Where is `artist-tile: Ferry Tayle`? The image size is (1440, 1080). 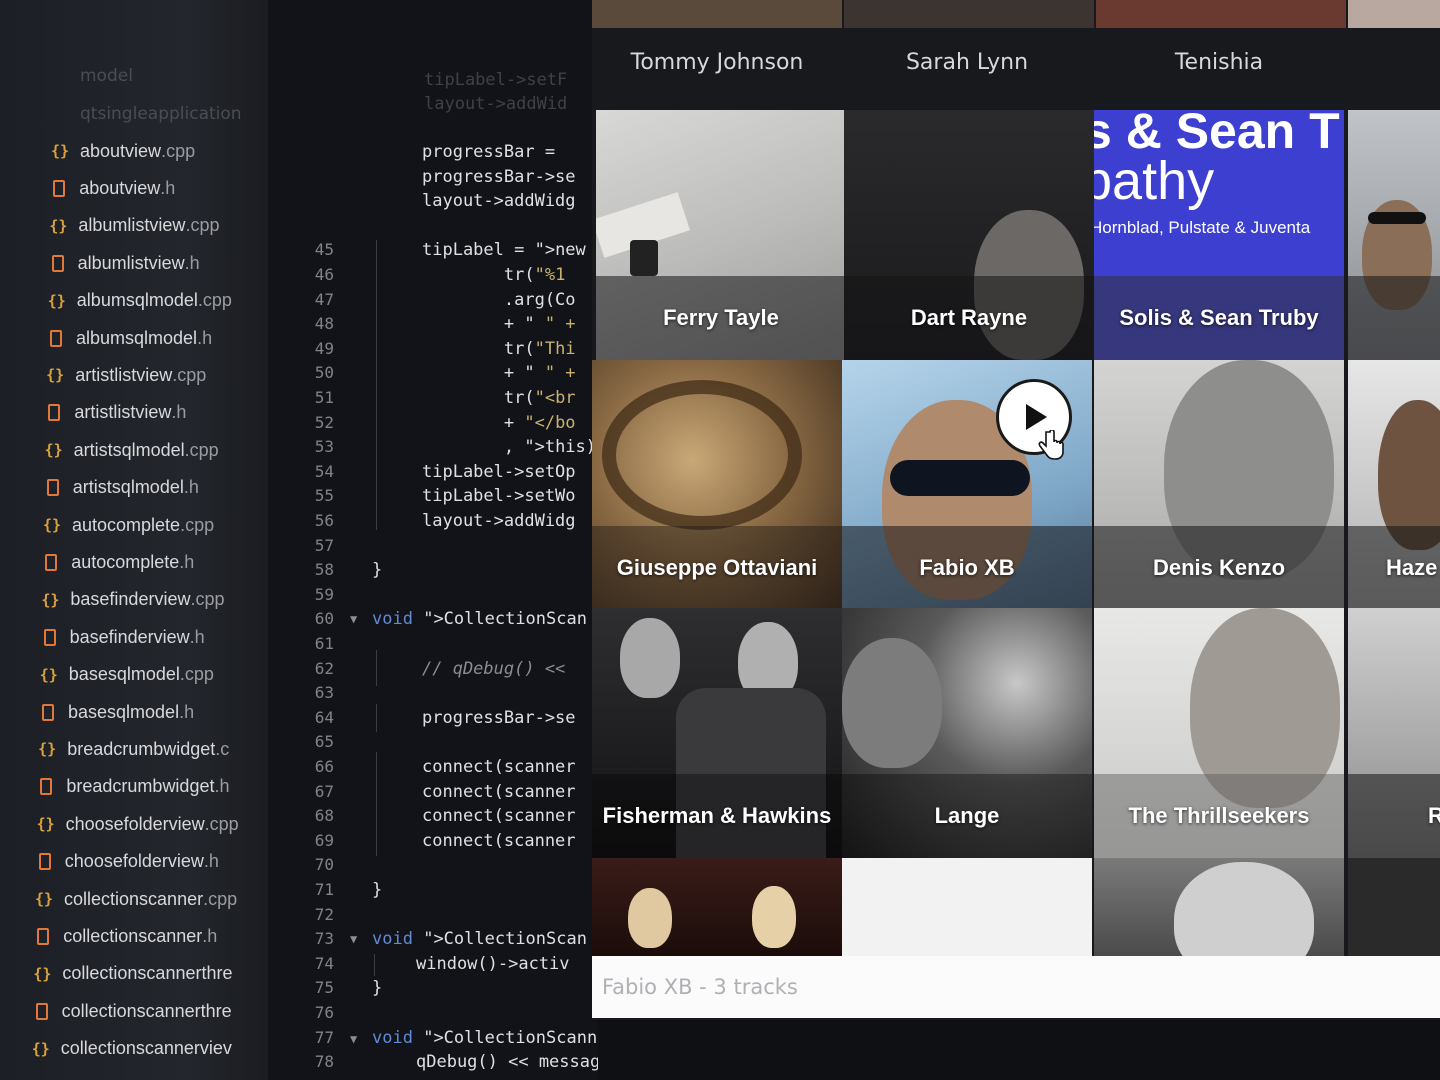
artist-tile: Ferry Tayle is located at coordinates (721, 235).